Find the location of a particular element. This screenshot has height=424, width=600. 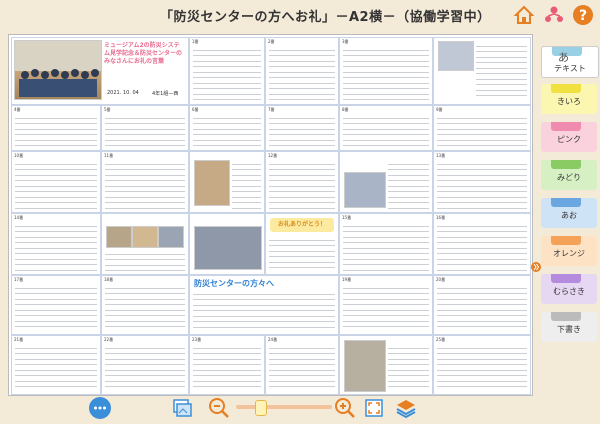

note-card: 21番 is located at coordinates (56, 365).